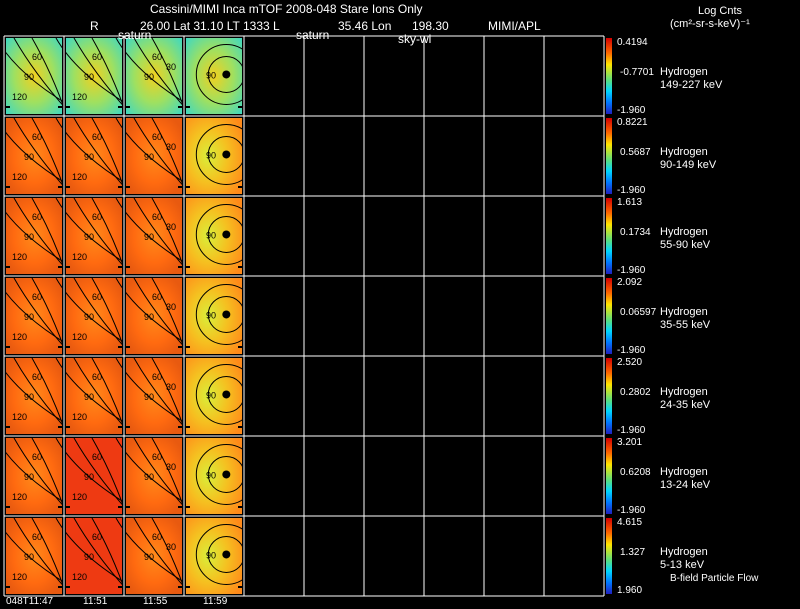 Image resolution: width=800 pixels, height=609 pixels. I want to click on subtitle-credit: MIMI/APL, so click(514, 26).